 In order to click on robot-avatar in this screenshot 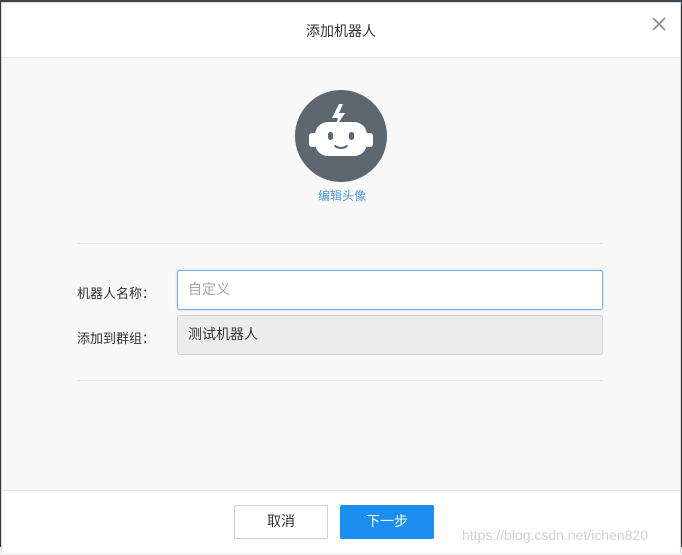, I will do `click(341, 136)`.